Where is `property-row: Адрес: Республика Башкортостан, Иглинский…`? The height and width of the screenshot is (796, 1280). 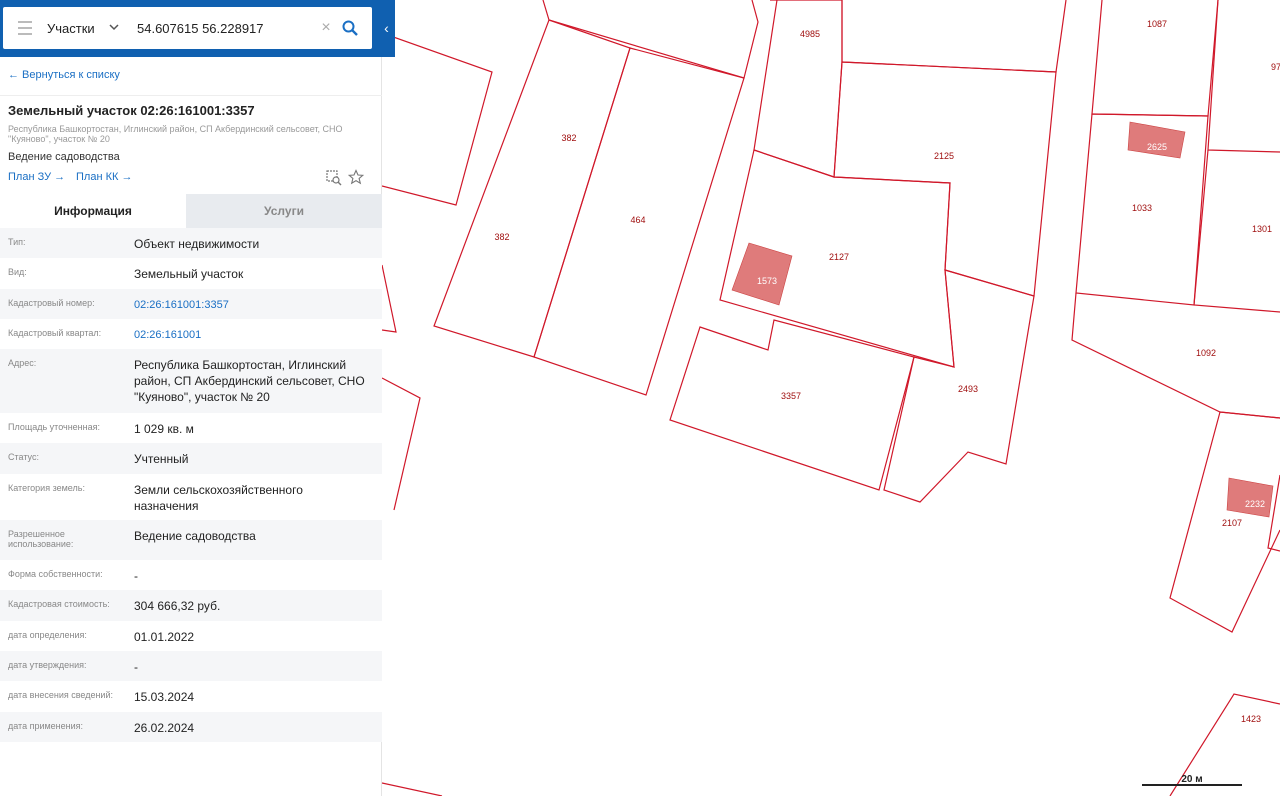
property-row: Адрес: Республика Башкортостан, Иглинский… is located at coordinates (191, 381).